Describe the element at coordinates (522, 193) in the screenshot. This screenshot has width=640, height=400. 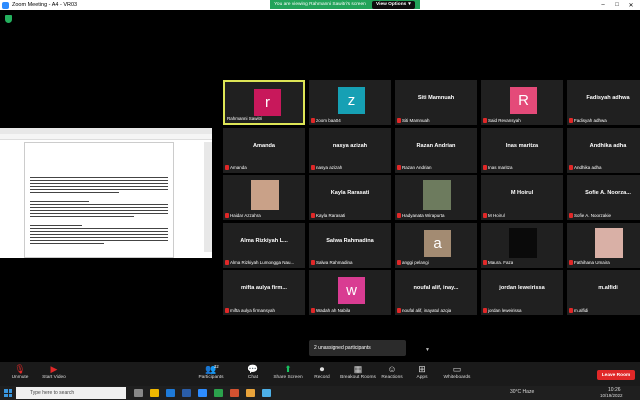
I see `participant-display-name: M Hoirul` at that location.